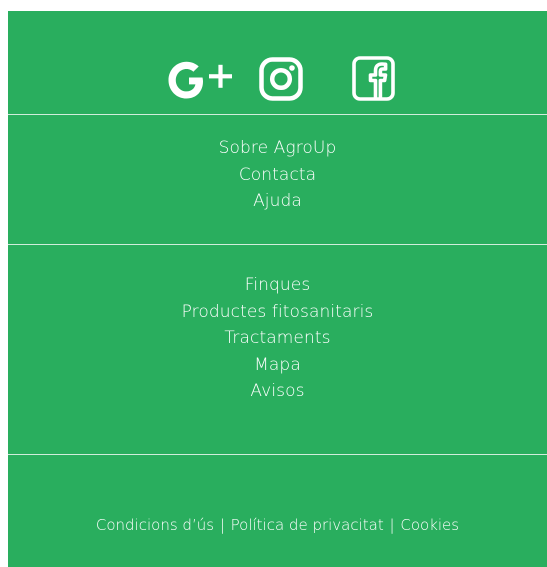  I want to click on terms-link: Condicions d’ús, so click(155, 525).